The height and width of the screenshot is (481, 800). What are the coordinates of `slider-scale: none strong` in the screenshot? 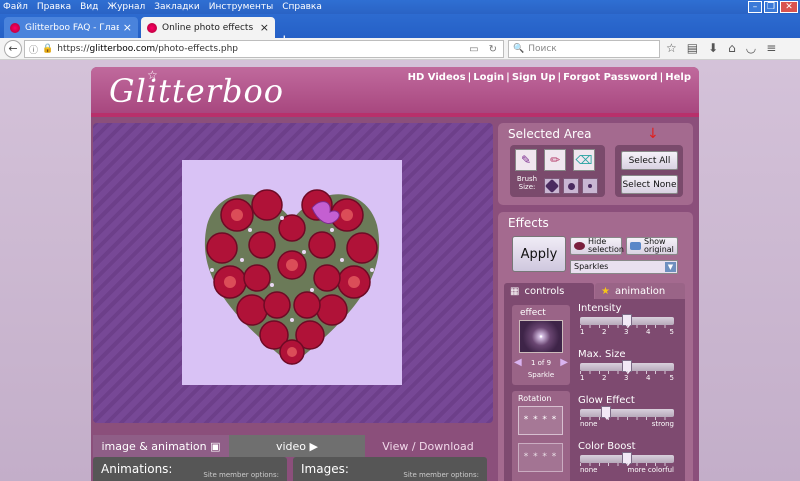 It's located at (627, 425).